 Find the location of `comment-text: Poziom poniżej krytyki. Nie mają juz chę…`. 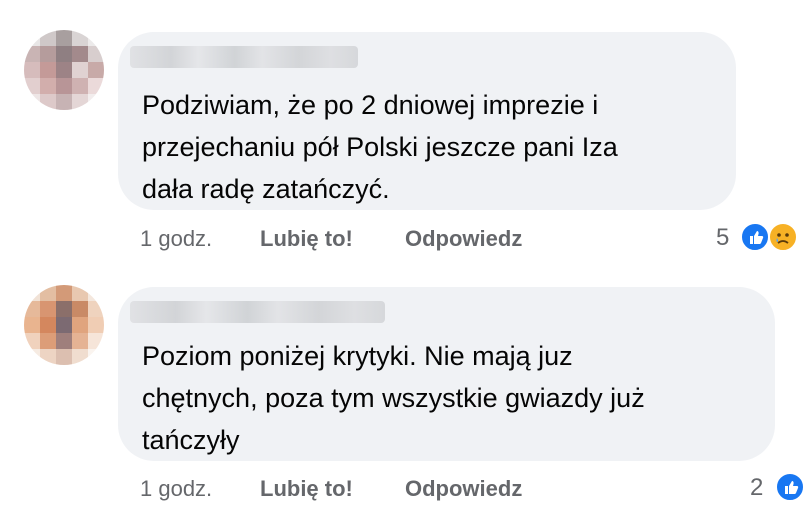

comment-text: Poziom poniżej krytyki. Nie mają juz chę… is located at coordinates (393, 398).